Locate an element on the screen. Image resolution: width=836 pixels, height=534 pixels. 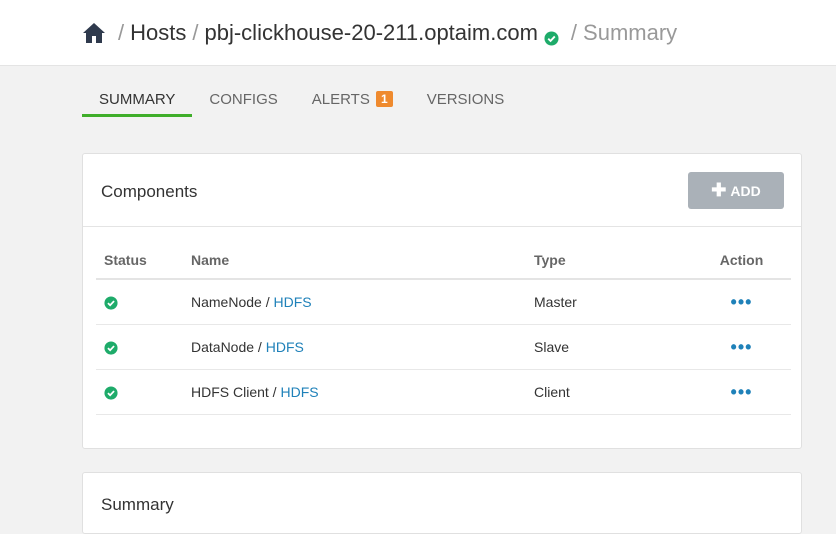
column-header-status: Status is located at coordinates (139, 261).